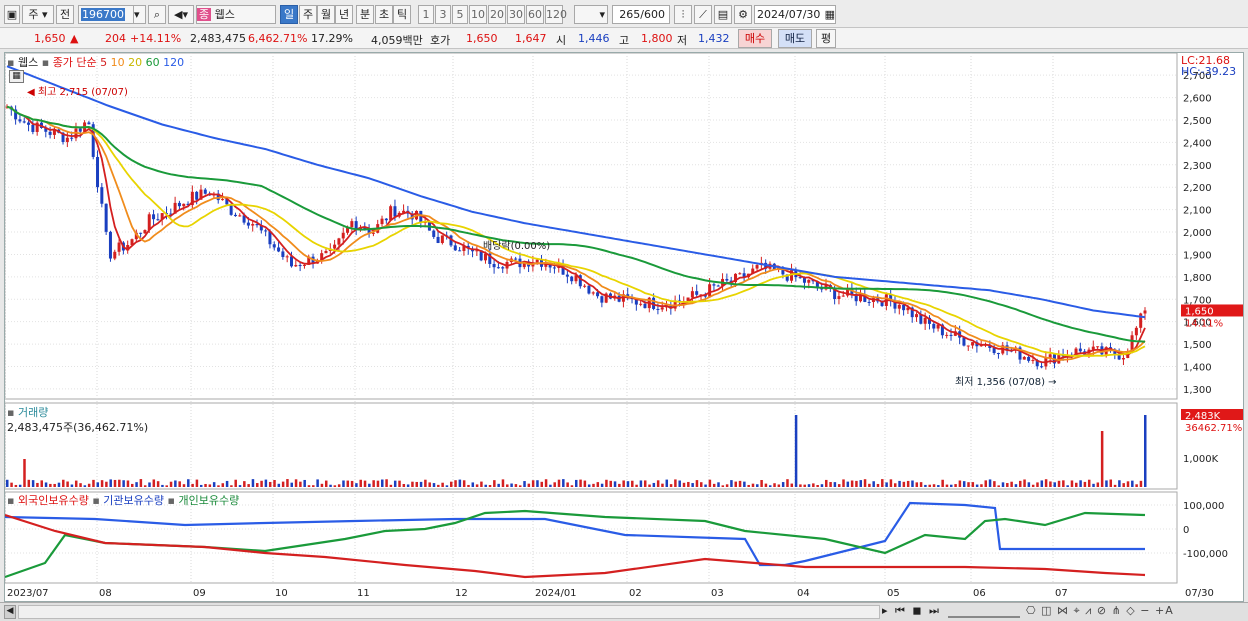 The height and width of the screenshot is (621, 1248). Describe the element at coordinates (591, 14) in the screenshot. I see `interval-dropdown: ▾` at that location.